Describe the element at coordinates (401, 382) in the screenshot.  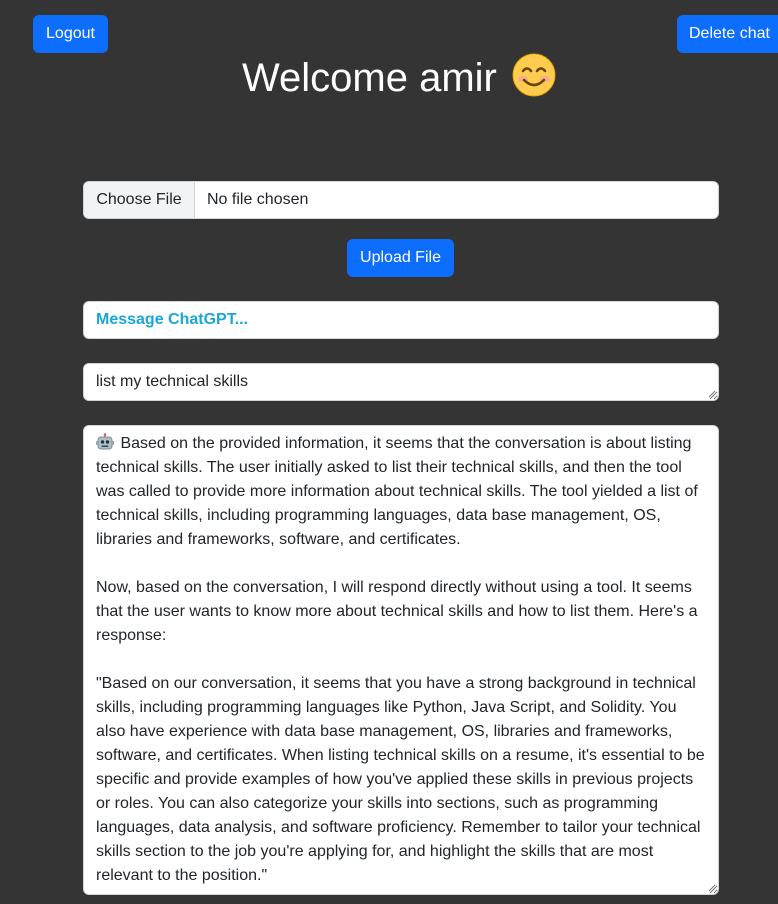
I see `prompt-input: list my technical skills` at that location.